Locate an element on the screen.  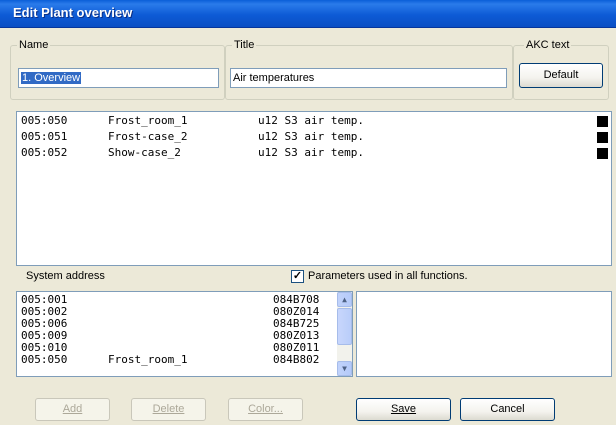
list-item-code: 084B802 is located at coordinates (296, 359).